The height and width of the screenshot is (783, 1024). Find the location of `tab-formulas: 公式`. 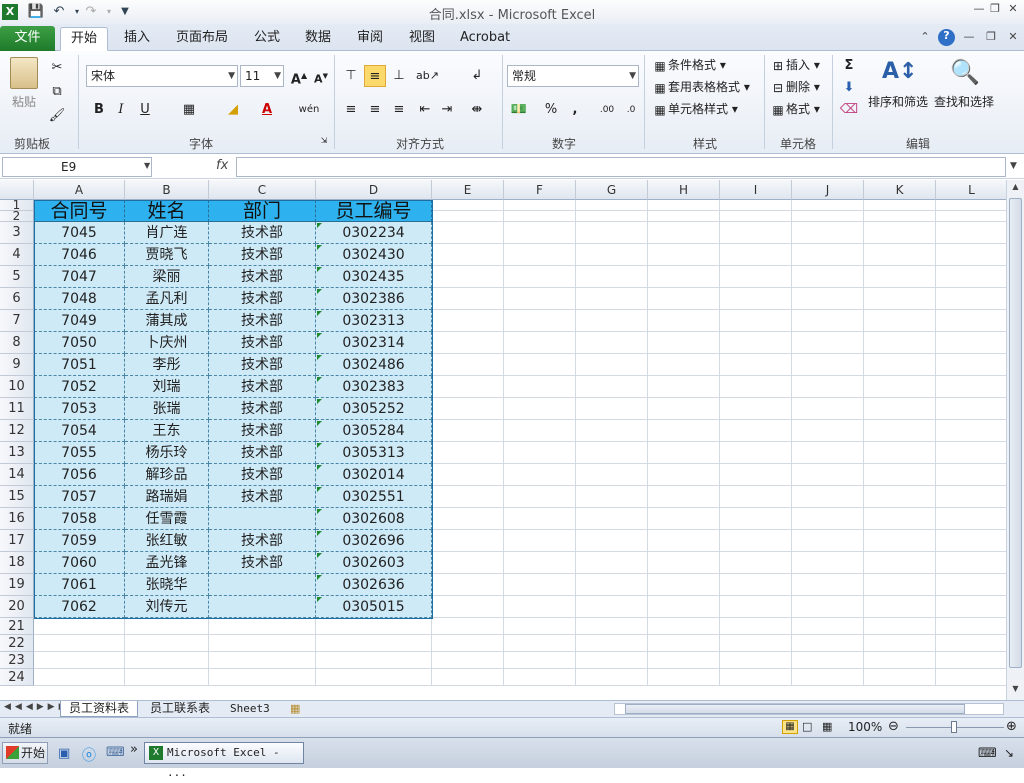

tab-formulas: 公式 is located at coordinates (267, 39).